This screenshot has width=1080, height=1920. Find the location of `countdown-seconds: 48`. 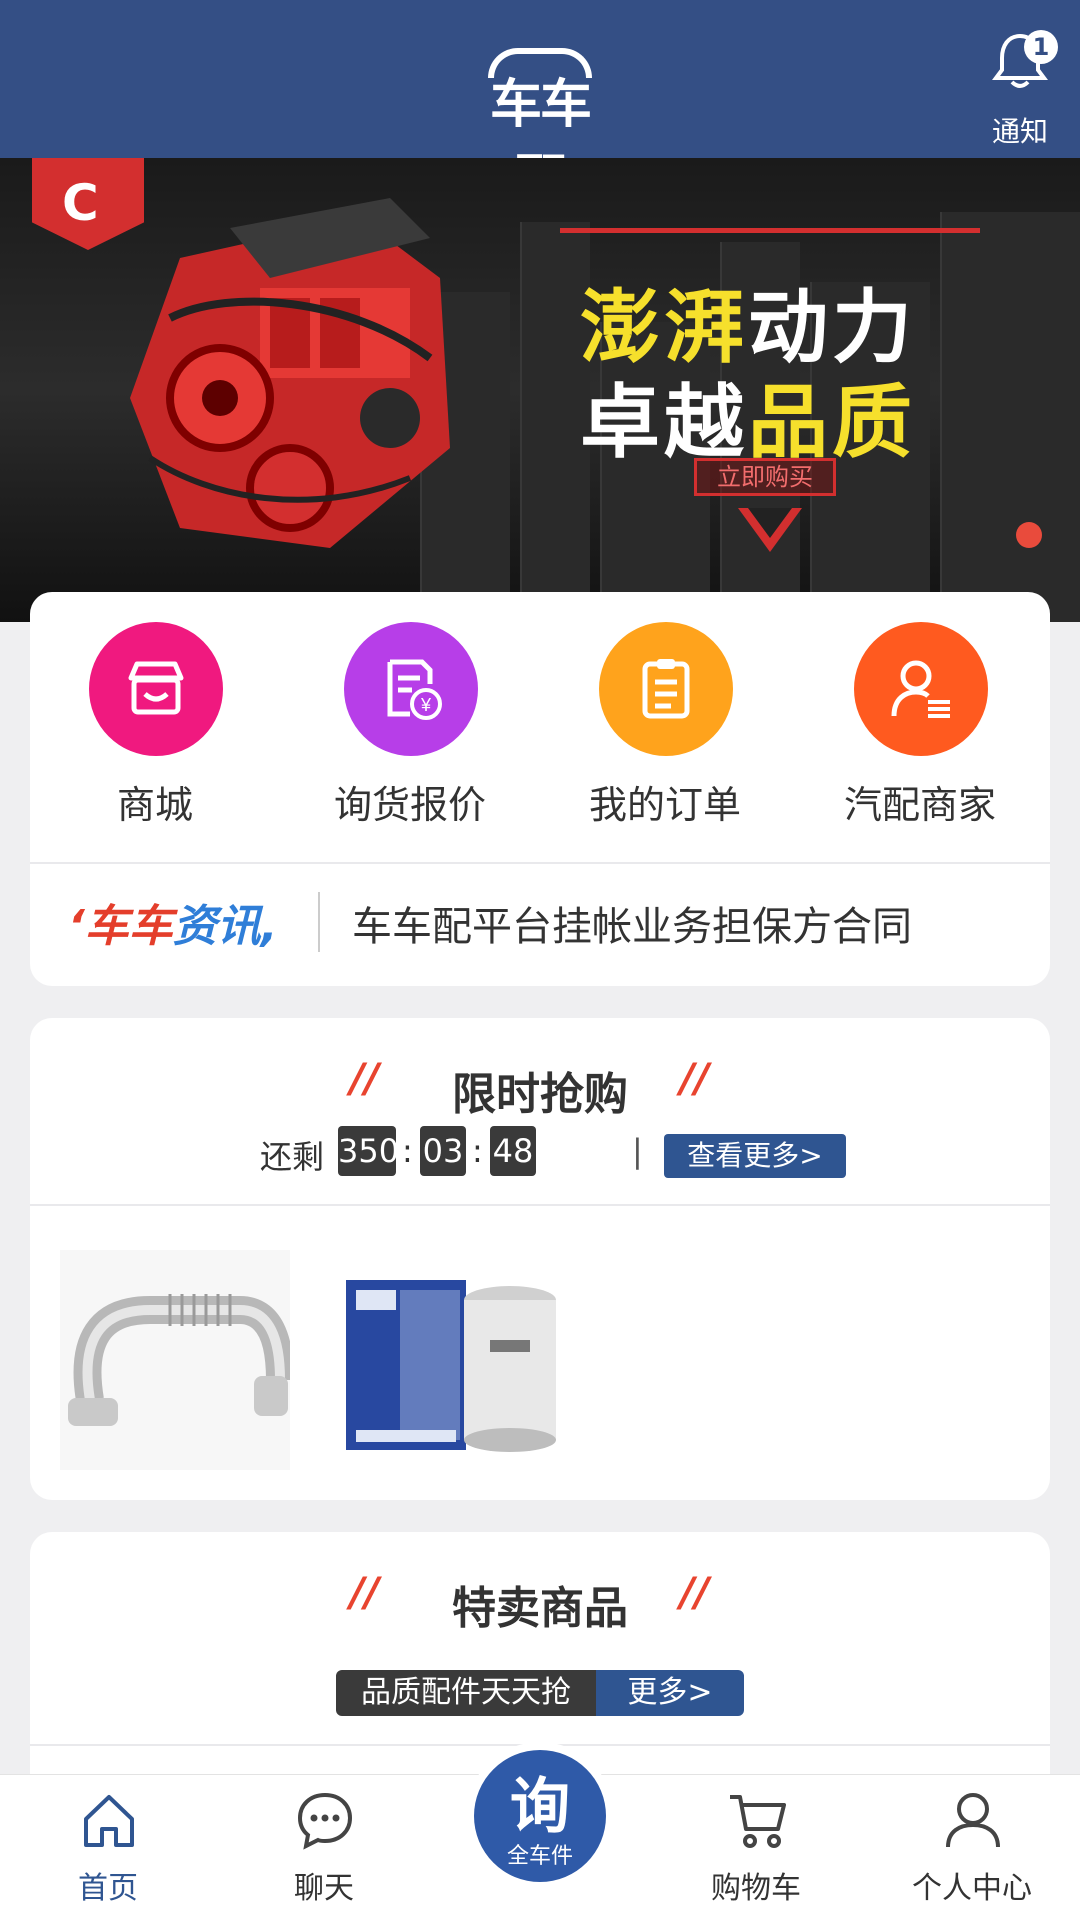

countdown-seconds: 48 is located at coordinates (513, 1151).